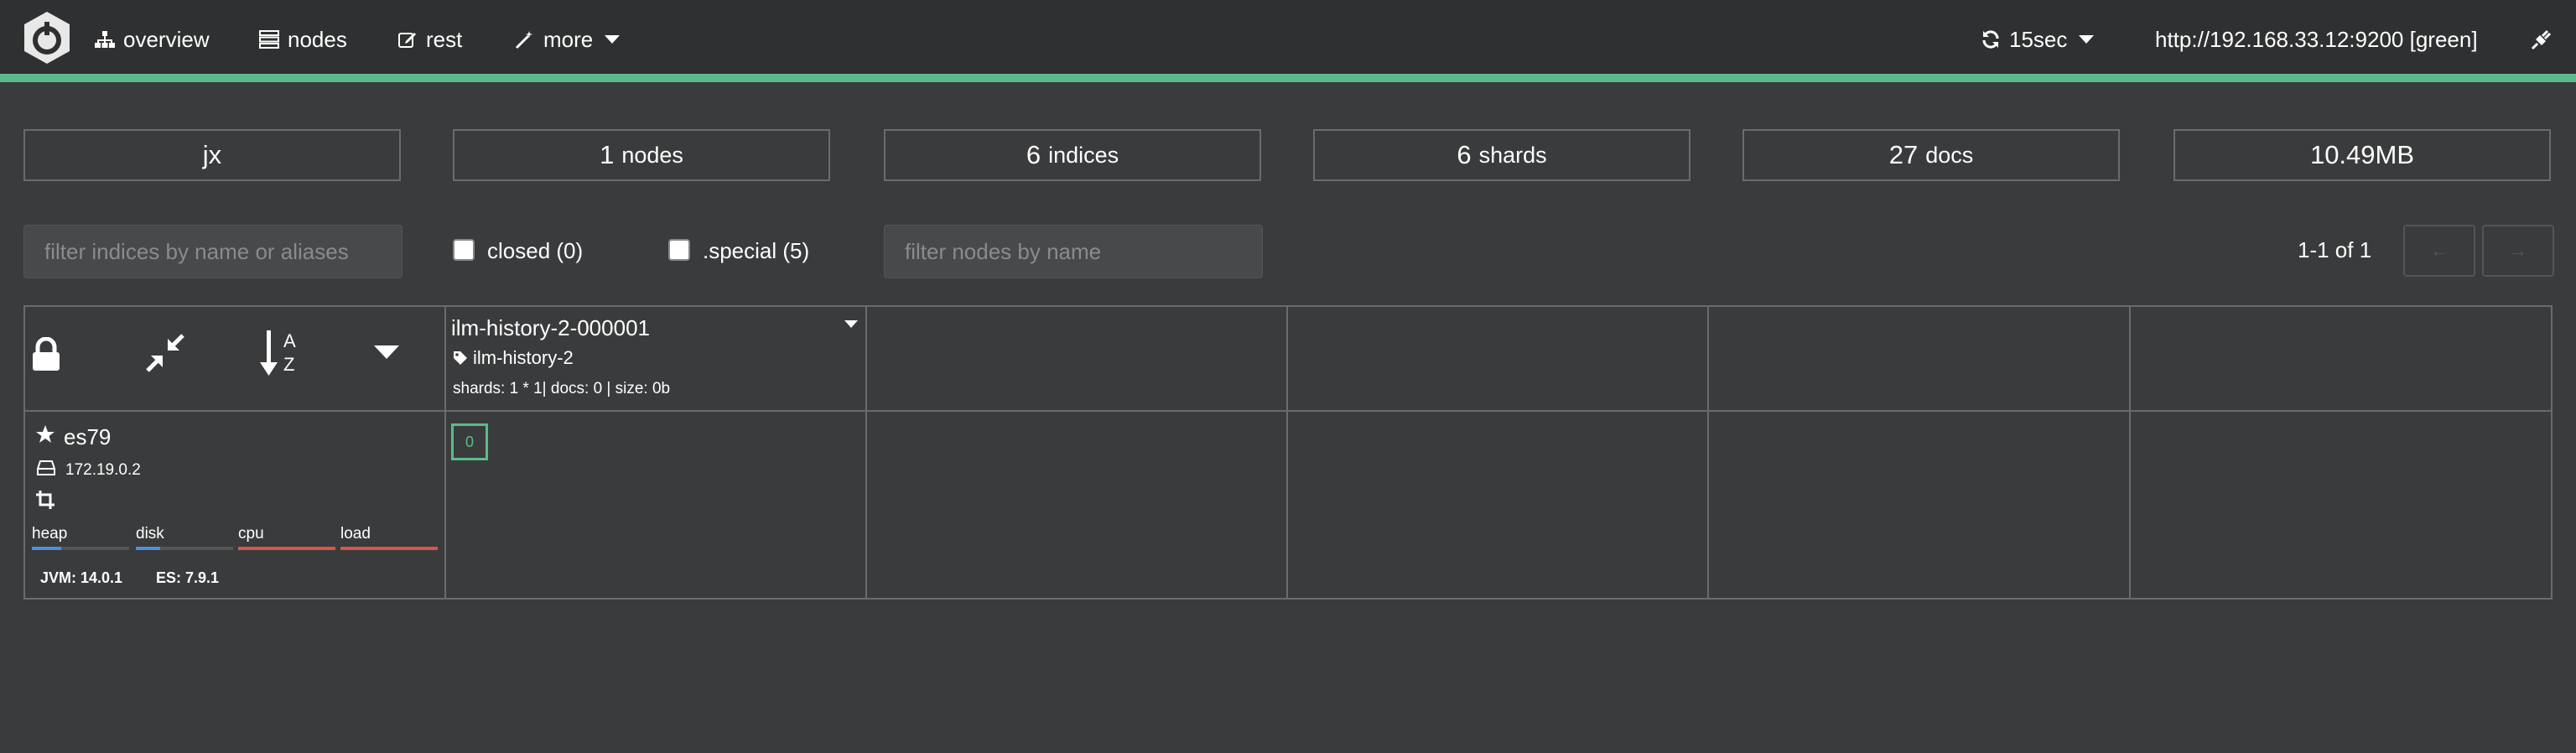 The width and height of the screenshot is (2576, 753). I want to click on nodes-count-box: 1 nodes, so click(641, 155).